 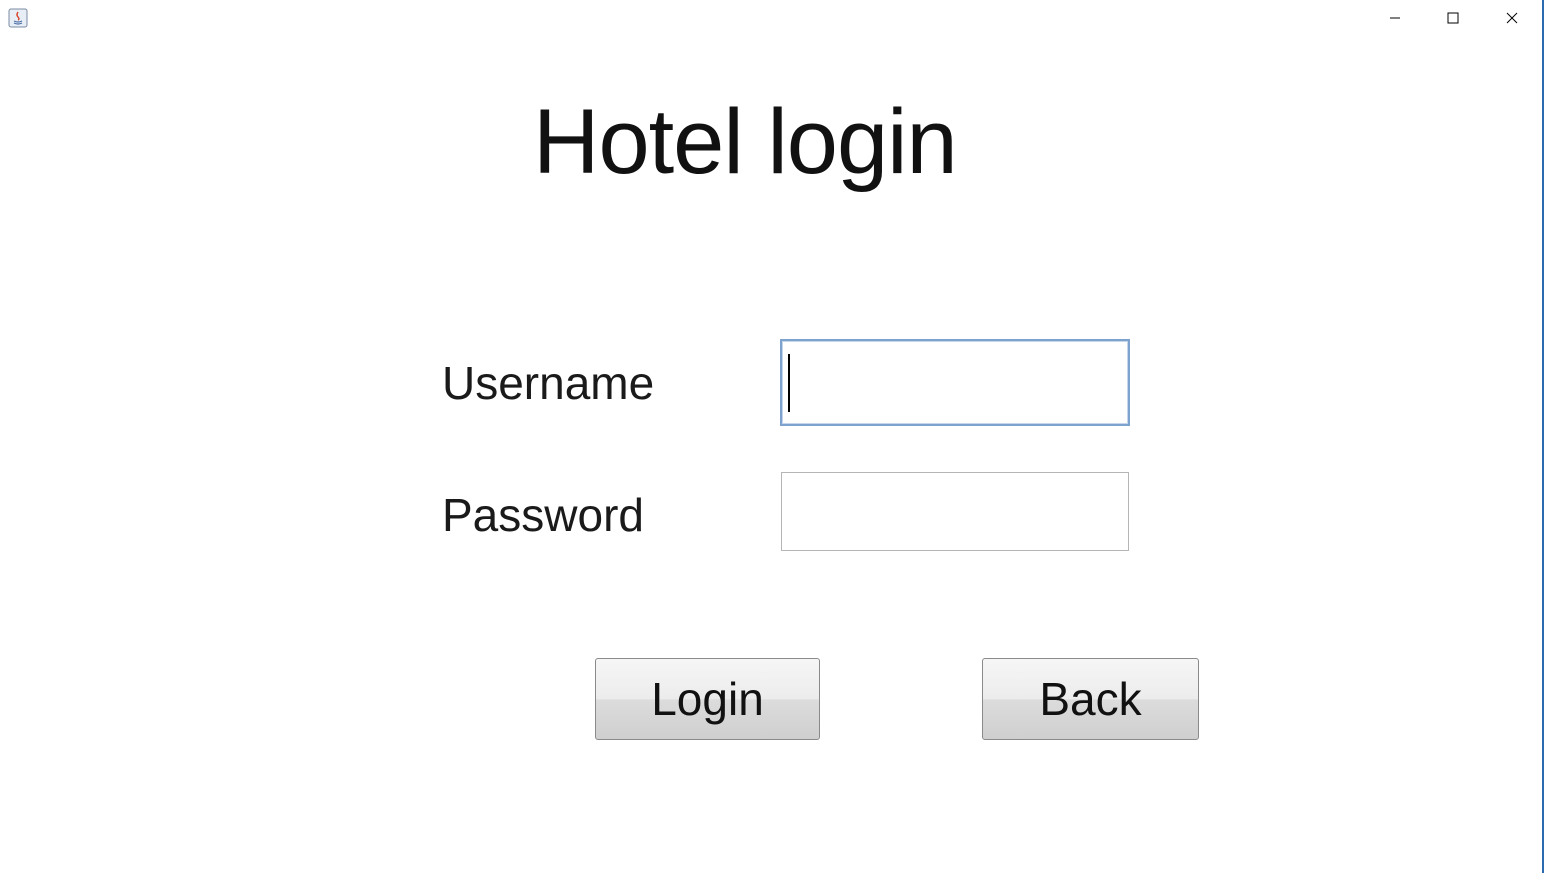 What do you see at coordinates (707, 699) in the screenshot?
I see `login-button: Login` at bounding box center [707, 699].